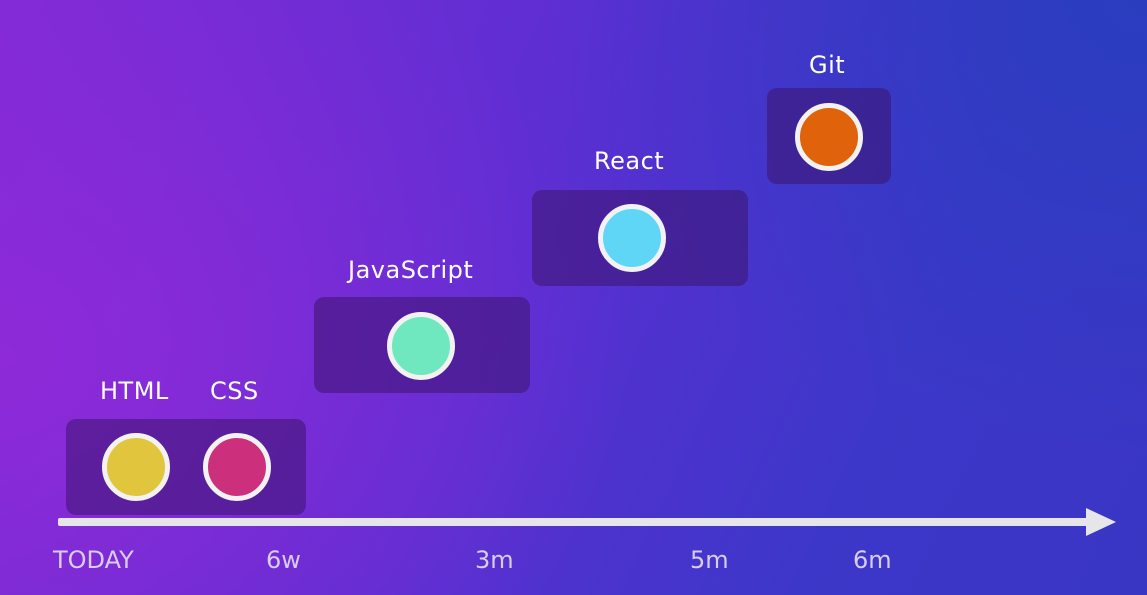 The width and height of the screenshot is (1147, 595). I want to click on tick-3m: 3m, so click(494, 560).